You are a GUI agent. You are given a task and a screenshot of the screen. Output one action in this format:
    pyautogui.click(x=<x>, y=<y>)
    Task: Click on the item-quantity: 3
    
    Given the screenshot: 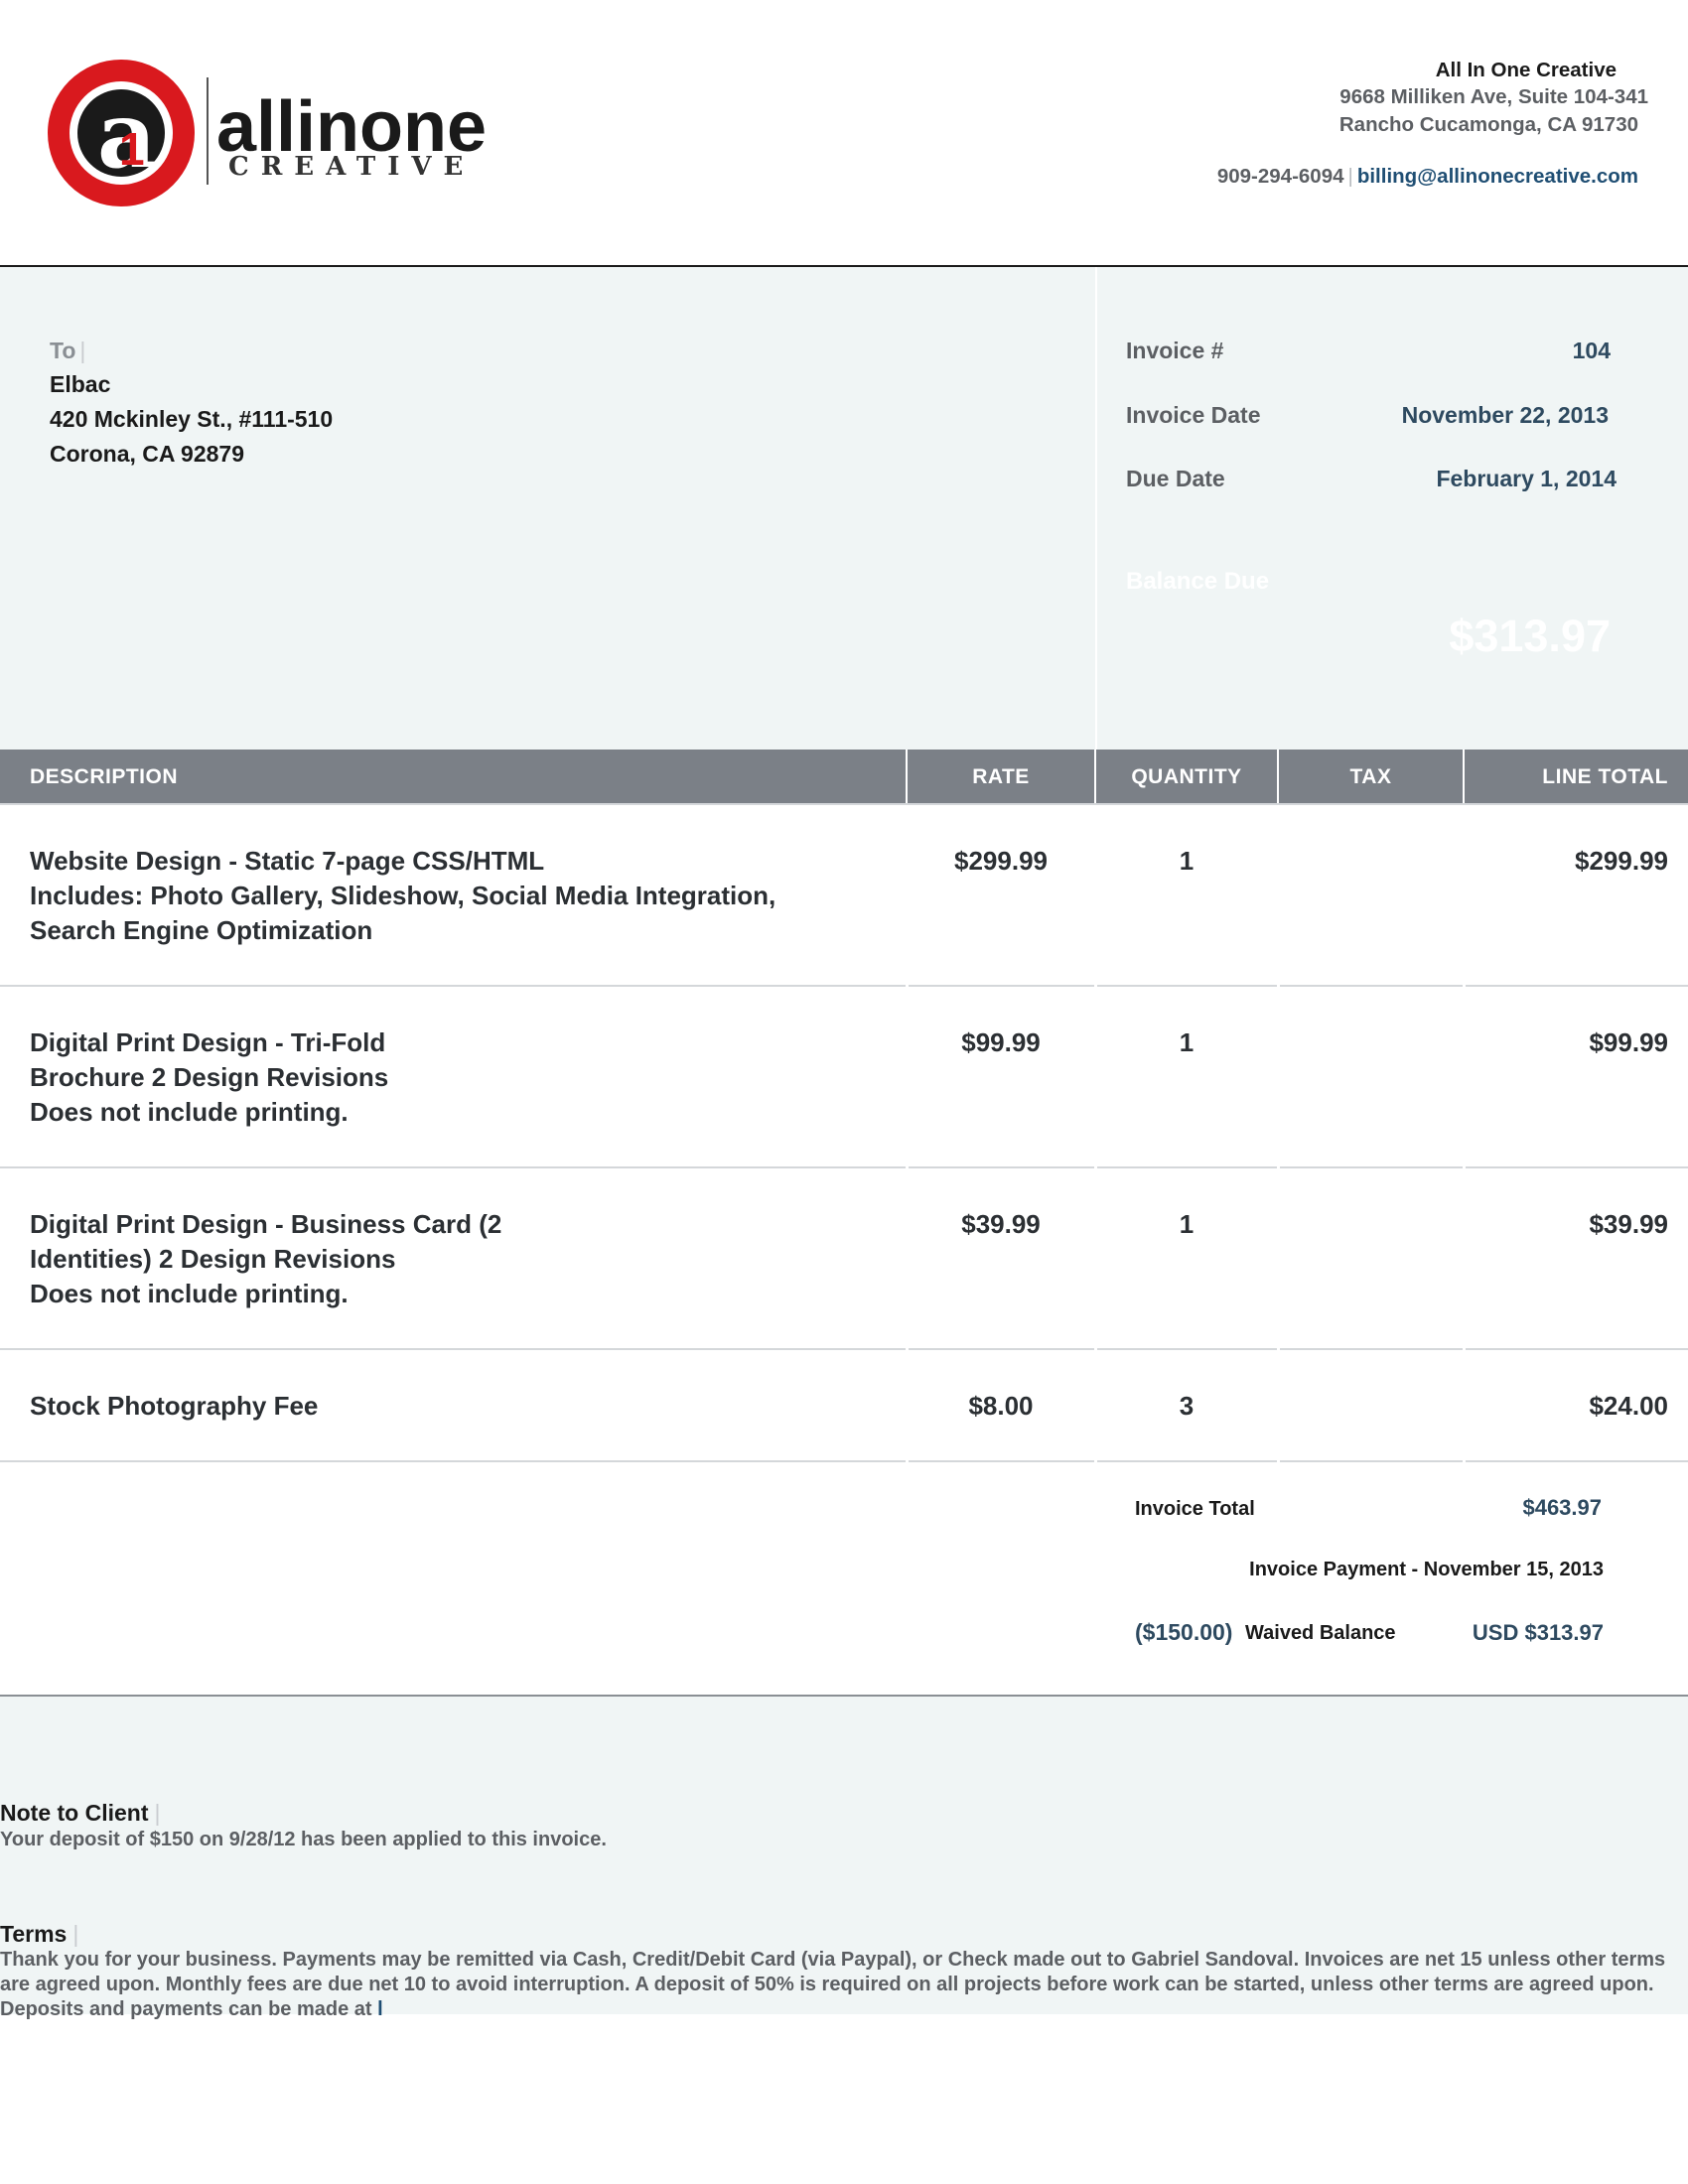 What is the action you would take?
    pyautogui.click(x=1187, y=1406)
    